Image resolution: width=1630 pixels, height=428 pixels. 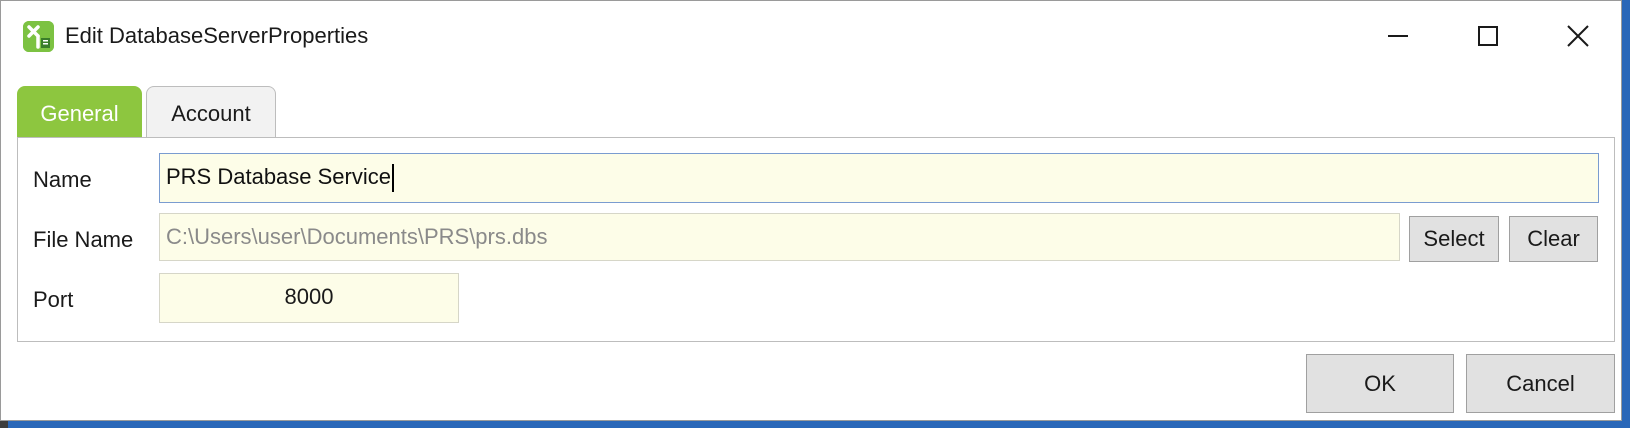 What do you see at coordinates (309, 298) in the screenshot?
I see `port-input: 8000` at bounding box center [309, 298].